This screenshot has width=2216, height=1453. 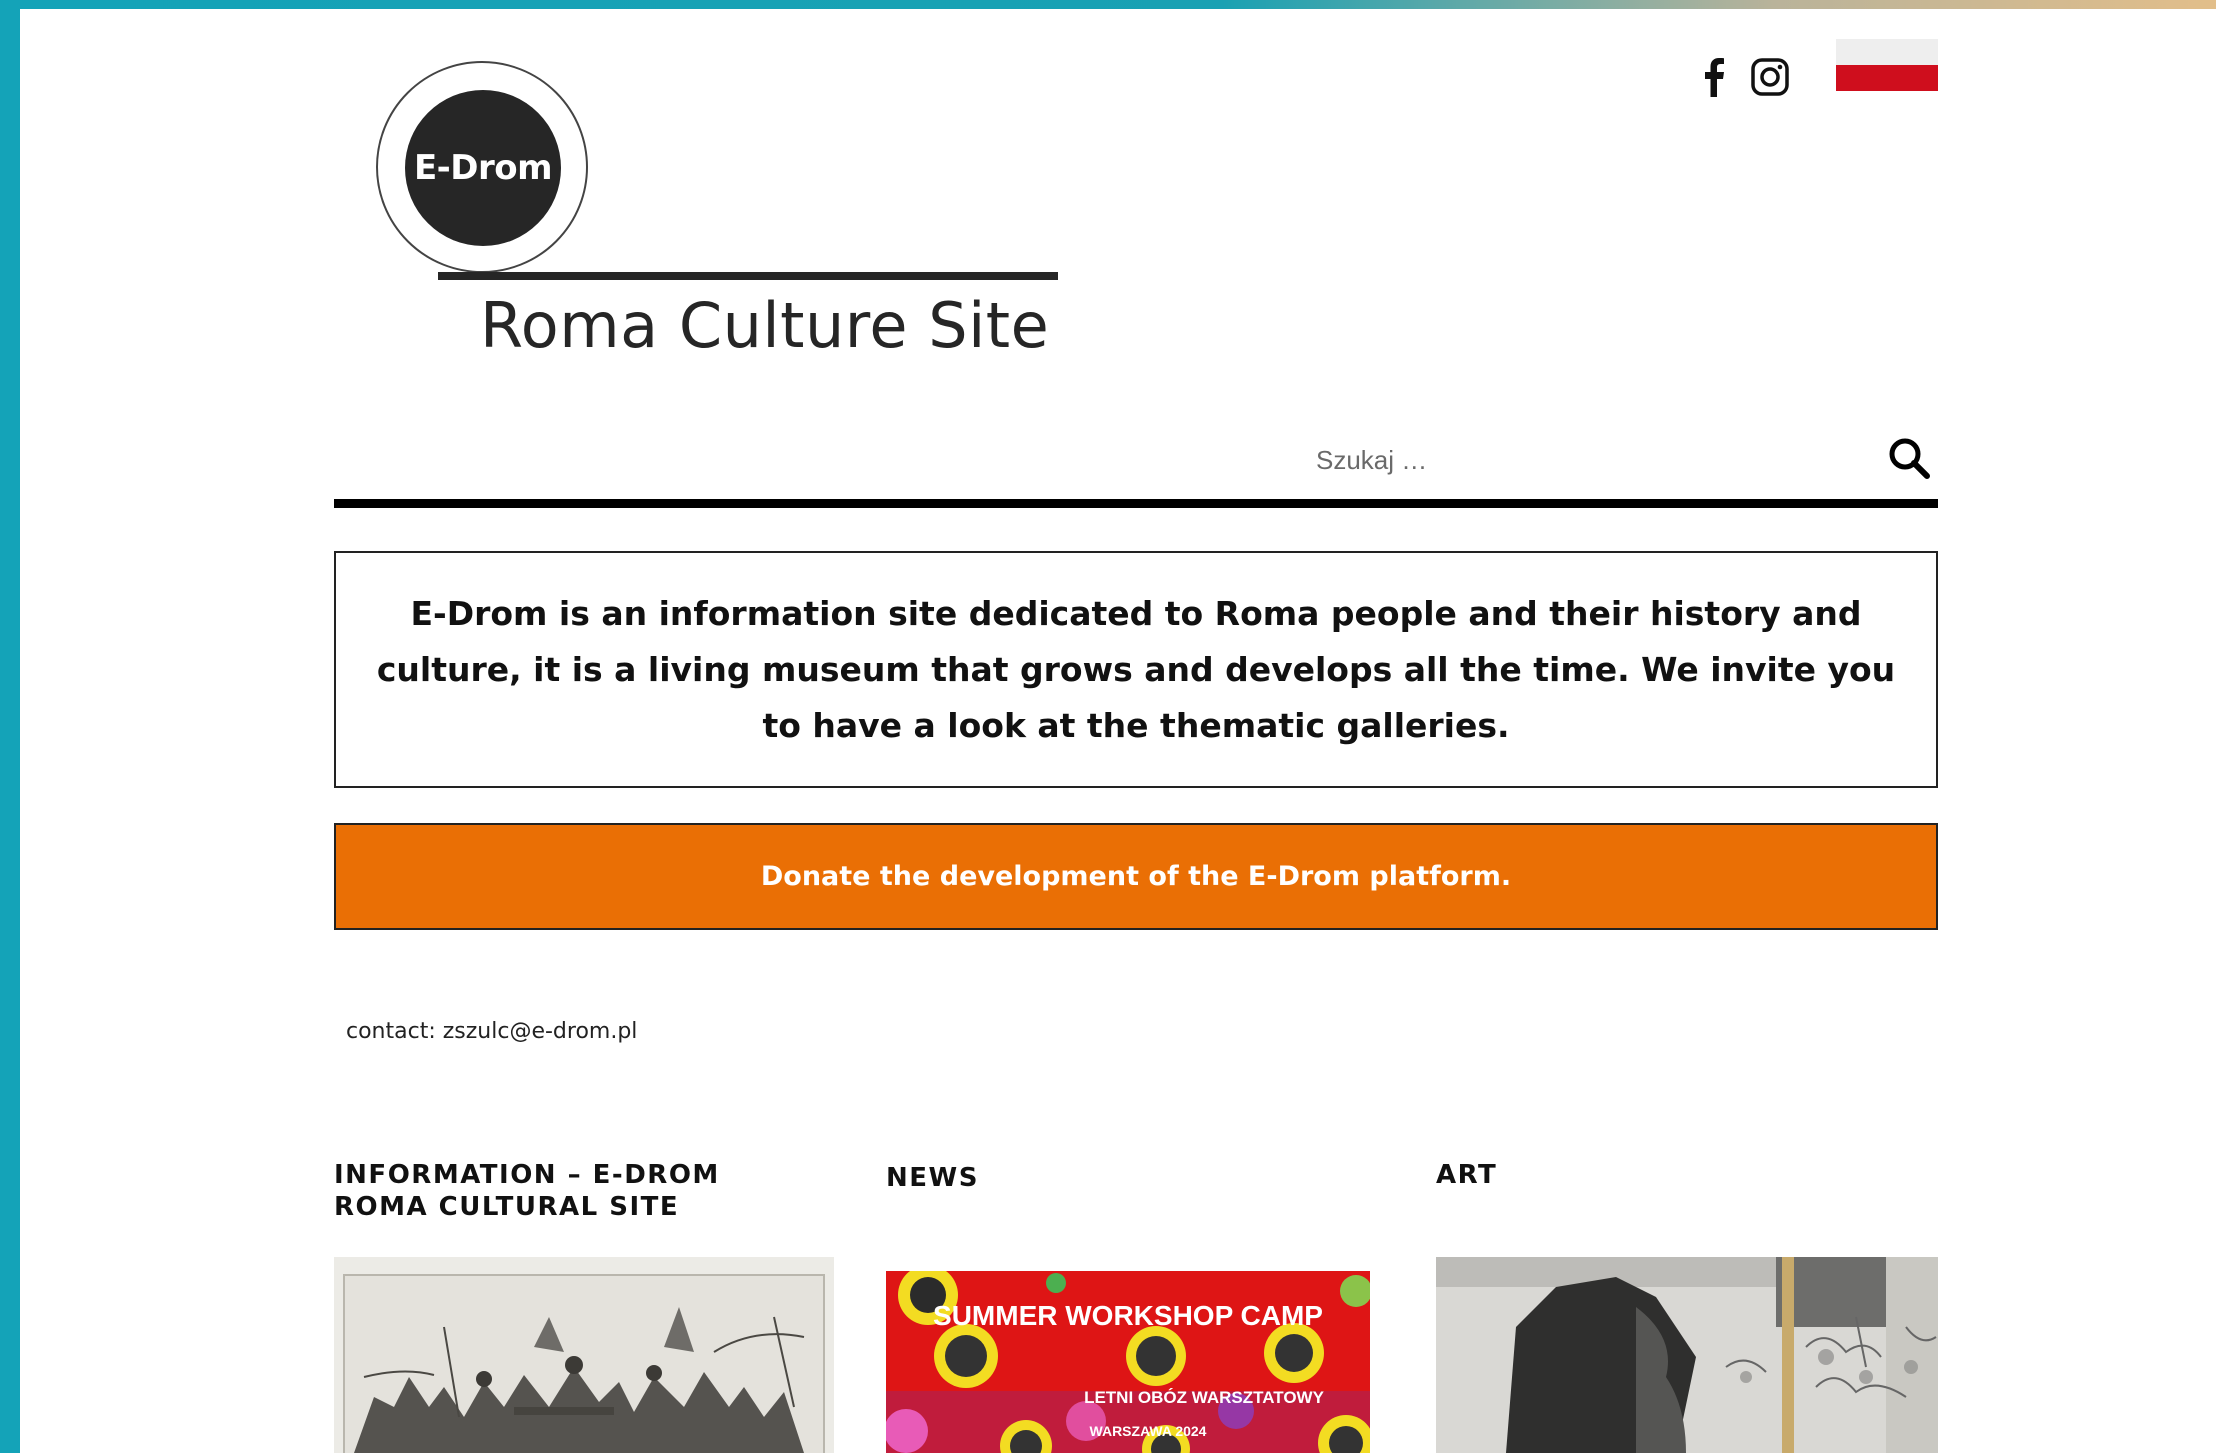 I want to click on logo-badge: E-Drom, so click(x=483, y=168).